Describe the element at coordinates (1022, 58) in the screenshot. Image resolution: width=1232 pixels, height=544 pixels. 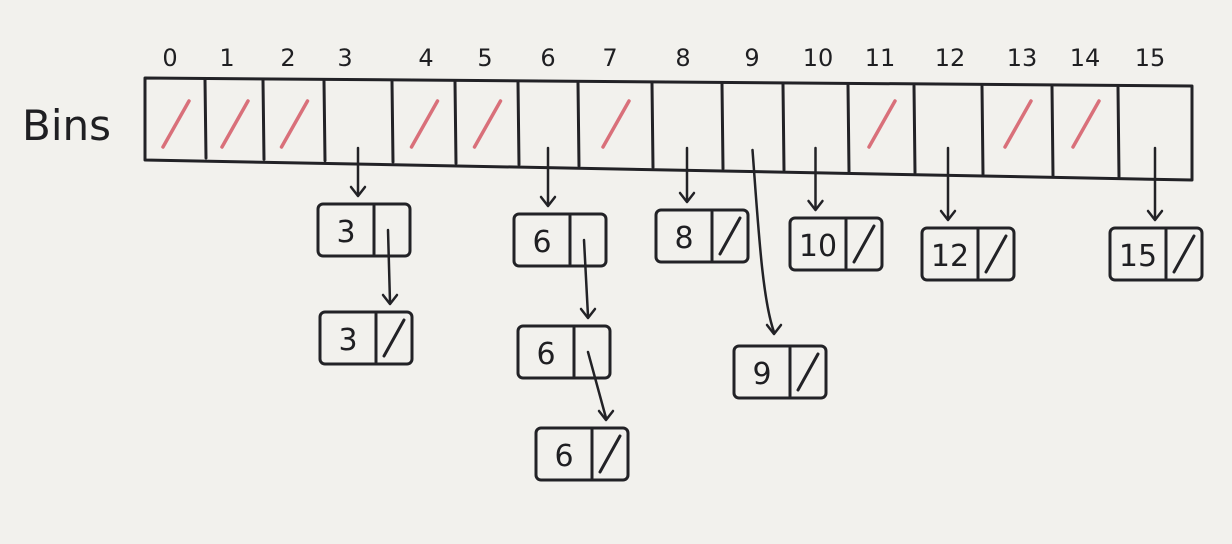
I see `bin-index-label: 13` at that location.